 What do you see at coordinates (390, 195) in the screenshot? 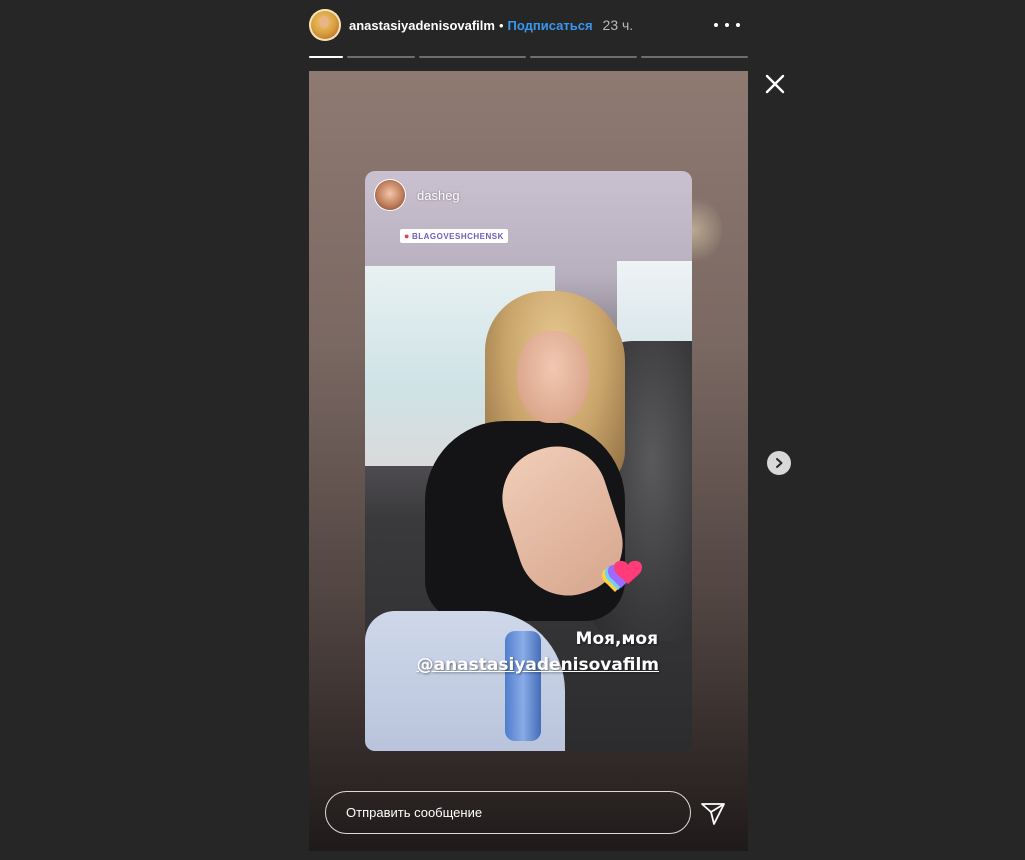
I see `reshared-avatar` at bounding box center [390, 195].